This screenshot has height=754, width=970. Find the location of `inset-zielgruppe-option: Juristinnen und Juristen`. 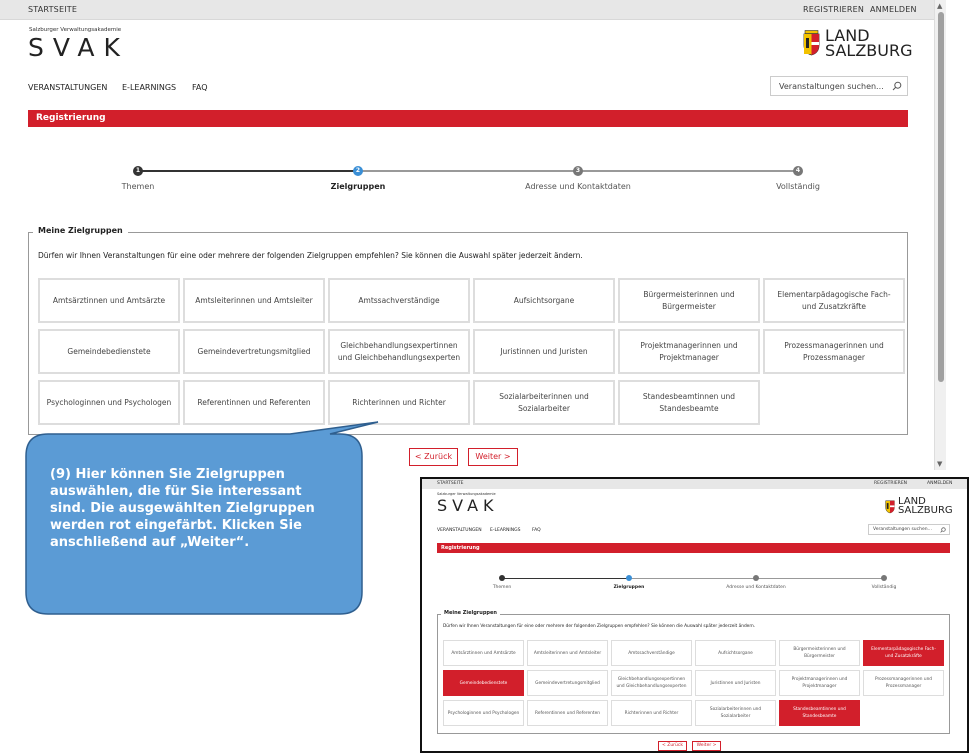

inset-zielgruppe-option: Juristinnen und Juristen is located at coordinates (735, 683).